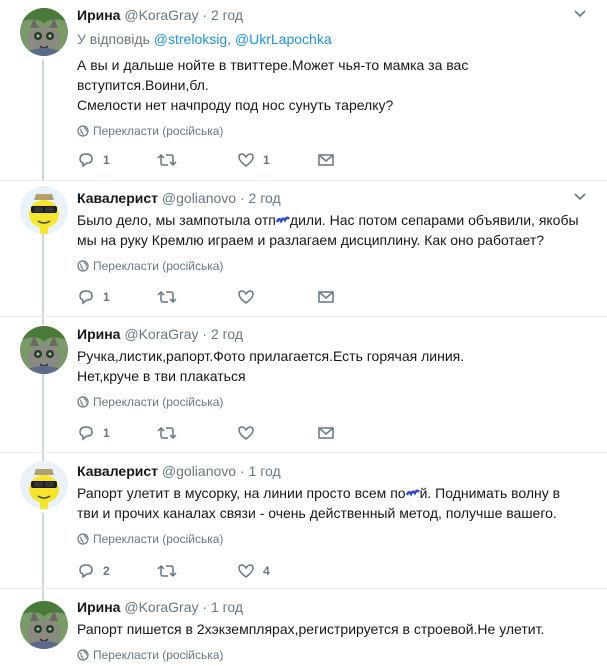 This screenshot has height=666, width=607. What do you see at coordinates (490, 493) in the screenshot?
I see `tweet-text-fragment: й. Поднимать волну в` at bounding box center [490, 493].